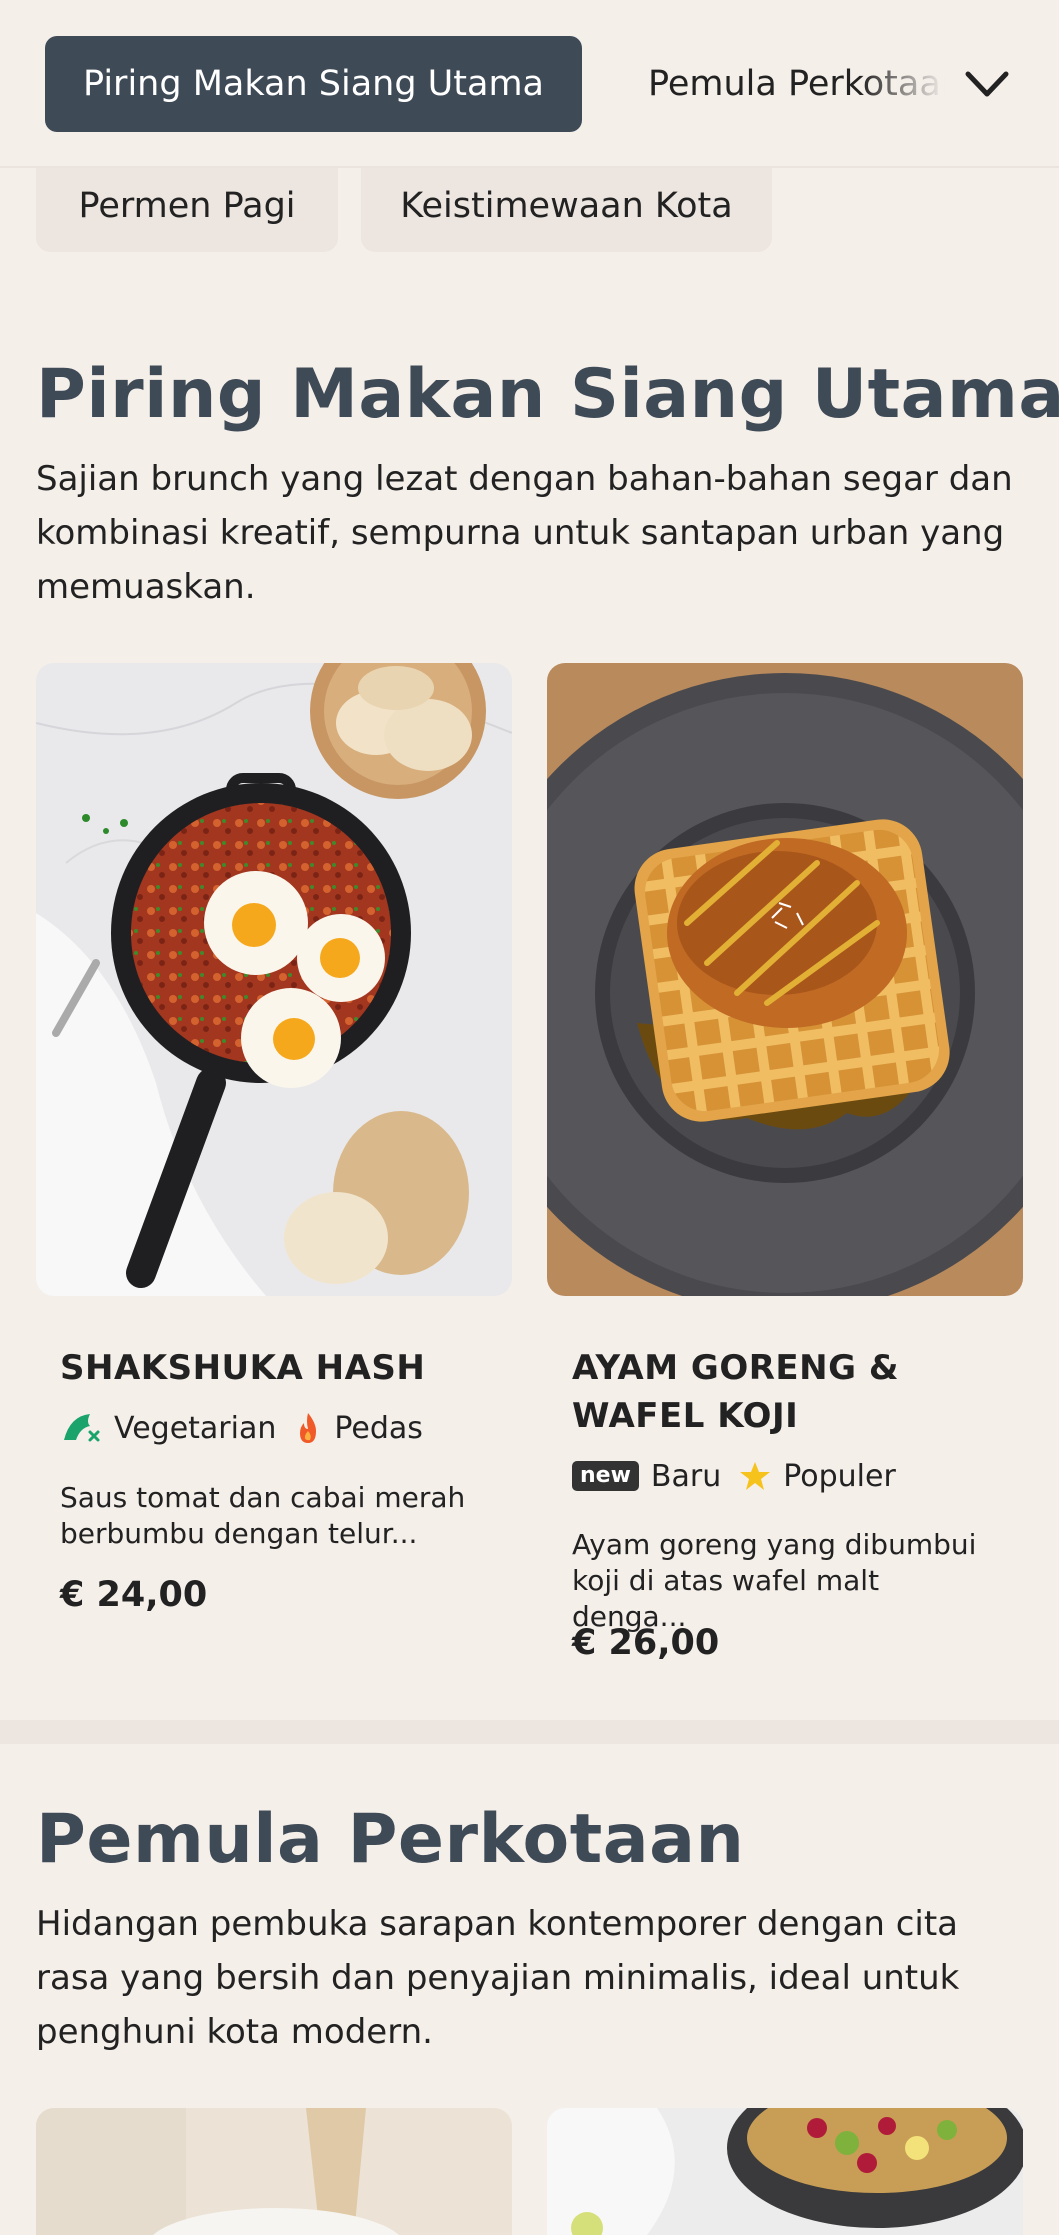  What do you see at coordinates (134, 1595) in the screenshot?
I see `item-price: € 24,00` at bounding box center [134, 1595].